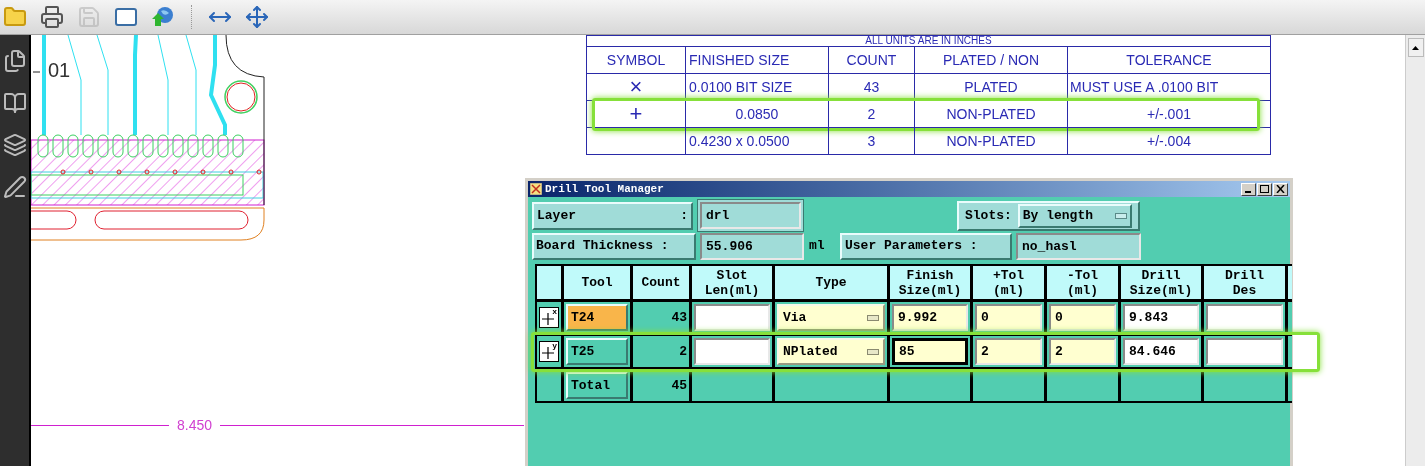 The width and height of the screenshot is (1425, 466). I want to click on table-cell: +, so click(636, 114).